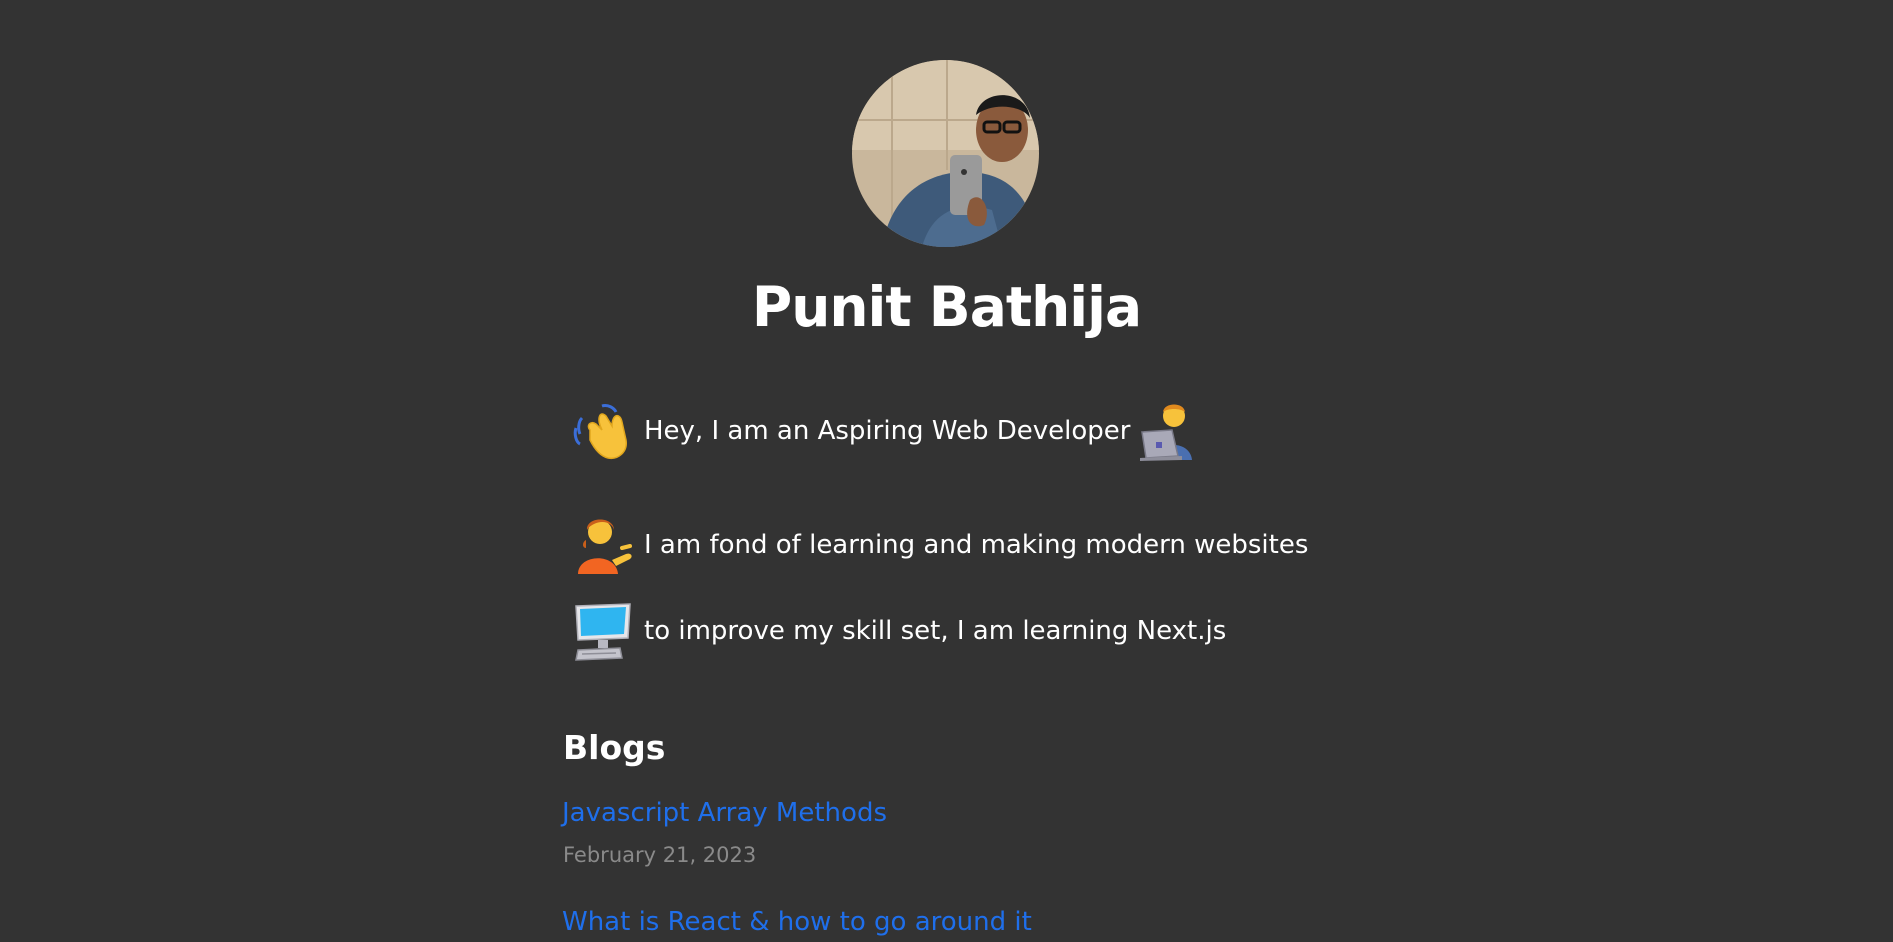 This screenshot has height=942, width=1893. Describe the element at coordinates (614, 747) in the screenshot. I see `blogs-heading: Blogs` at that location.